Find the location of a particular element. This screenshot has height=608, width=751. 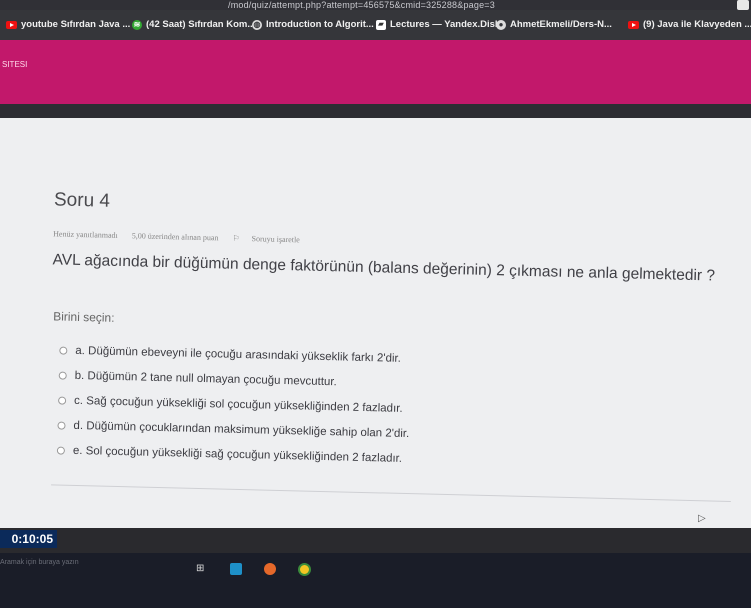

site-header: SITESI is located at coordinates (375, 72).